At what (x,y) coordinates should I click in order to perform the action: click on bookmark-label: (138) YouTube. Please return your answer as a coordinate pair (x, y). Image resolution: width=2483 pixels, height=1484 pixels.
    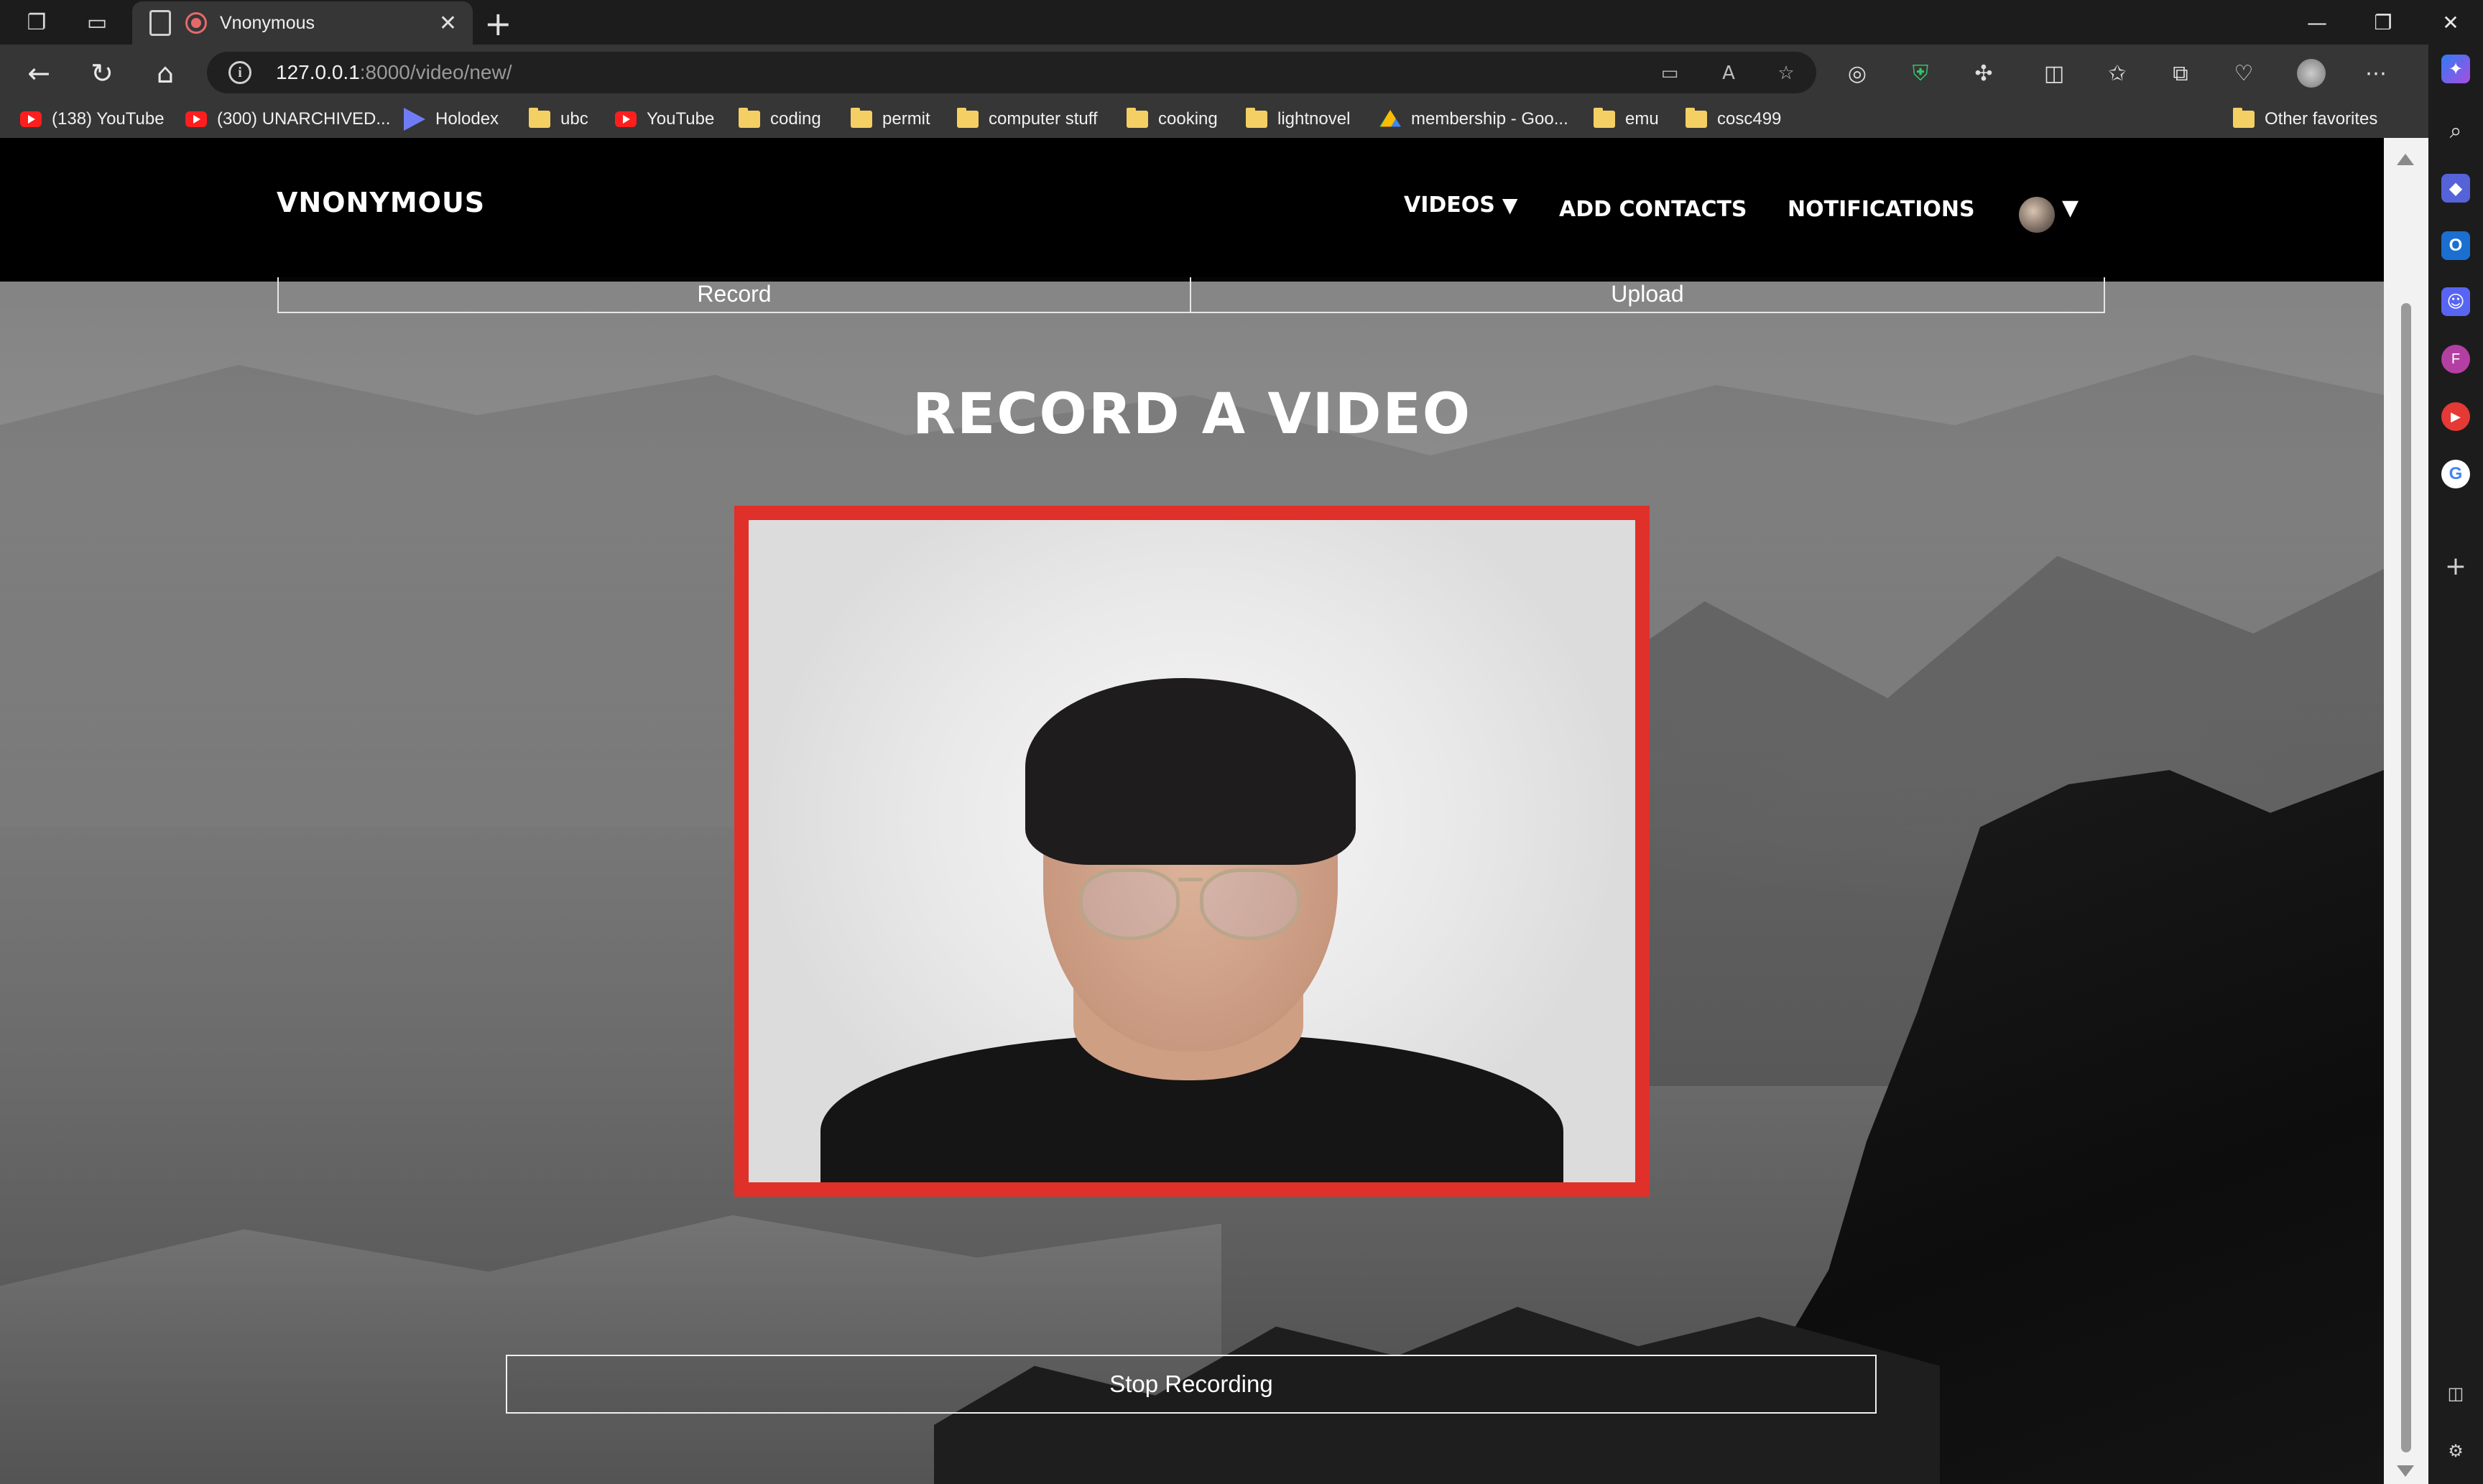
    Looking at the image, I should click on (108, 119).